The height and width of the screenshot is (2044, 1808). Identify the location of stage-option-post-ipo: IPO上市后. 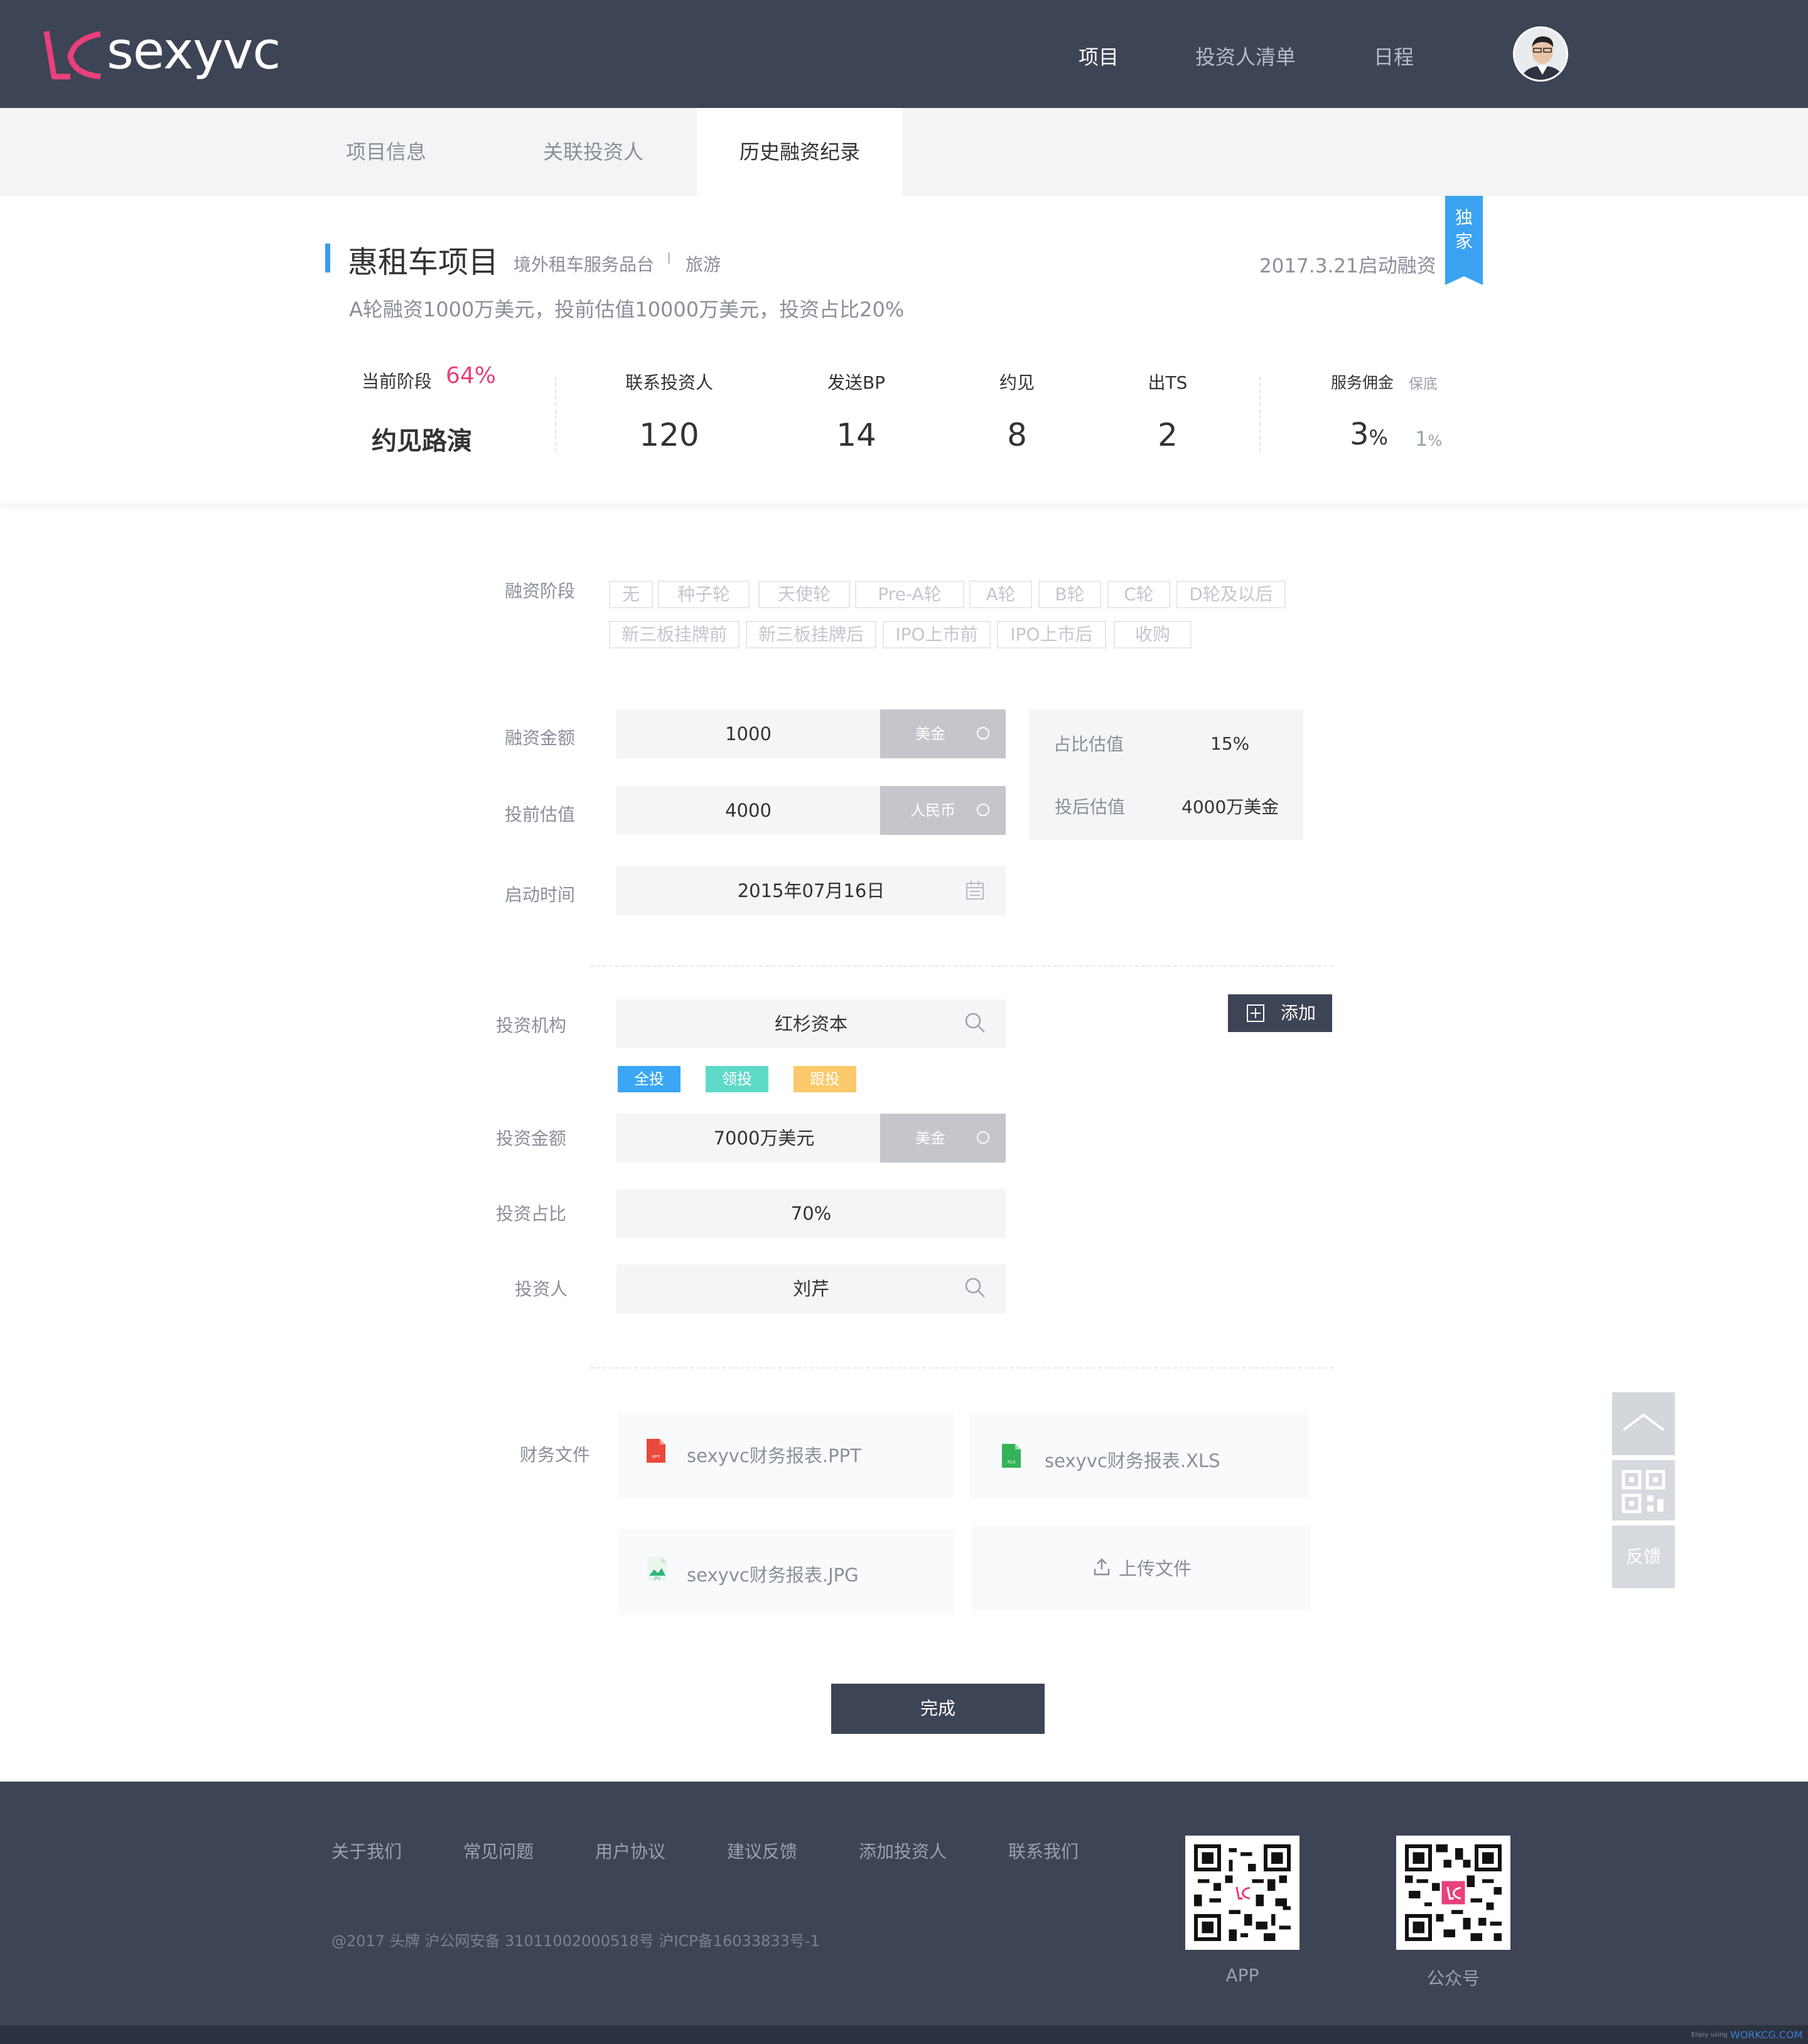
(1051, 634).